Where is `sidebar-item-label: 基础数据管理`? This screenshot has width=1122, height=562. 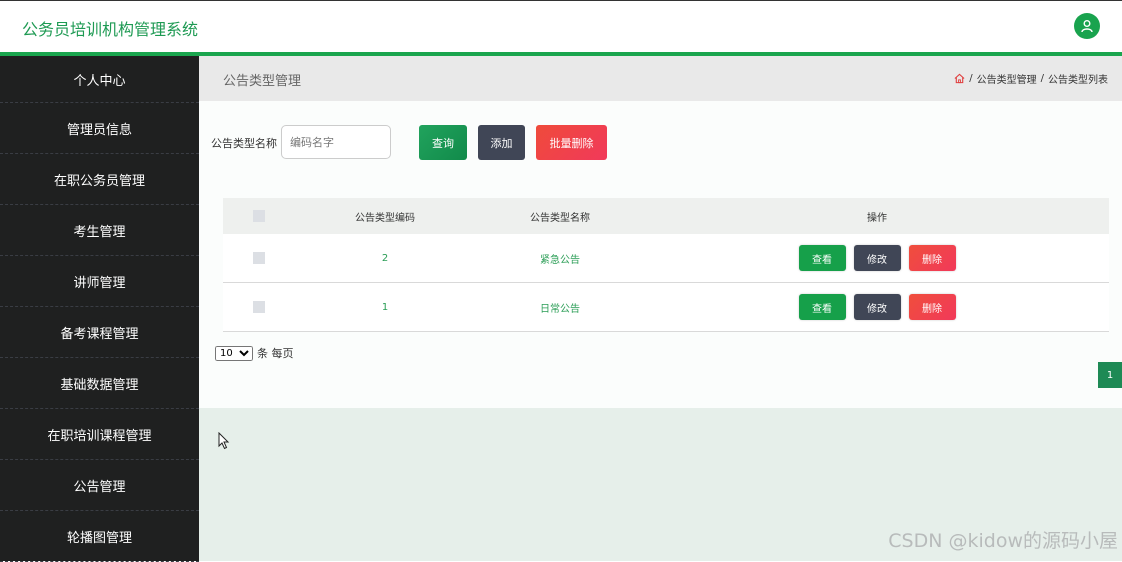
sidebar-item-label: 基础数据管理 is located at coordinates (99, 385).